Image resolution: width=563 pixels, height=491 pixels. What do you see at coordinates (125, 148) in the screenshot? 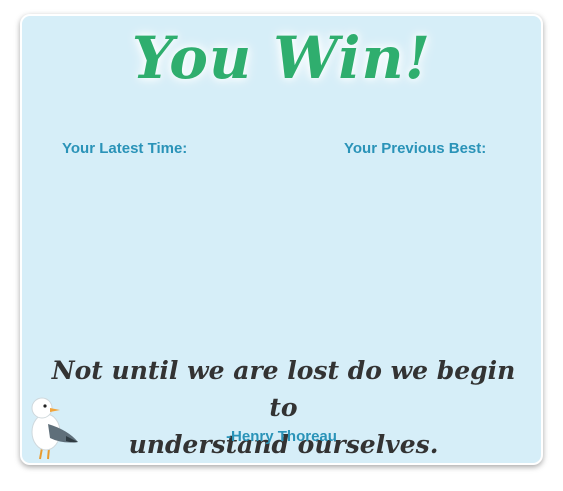
I see `latest-time-label: Your Latest Time:` at bounding box center [125, 148].